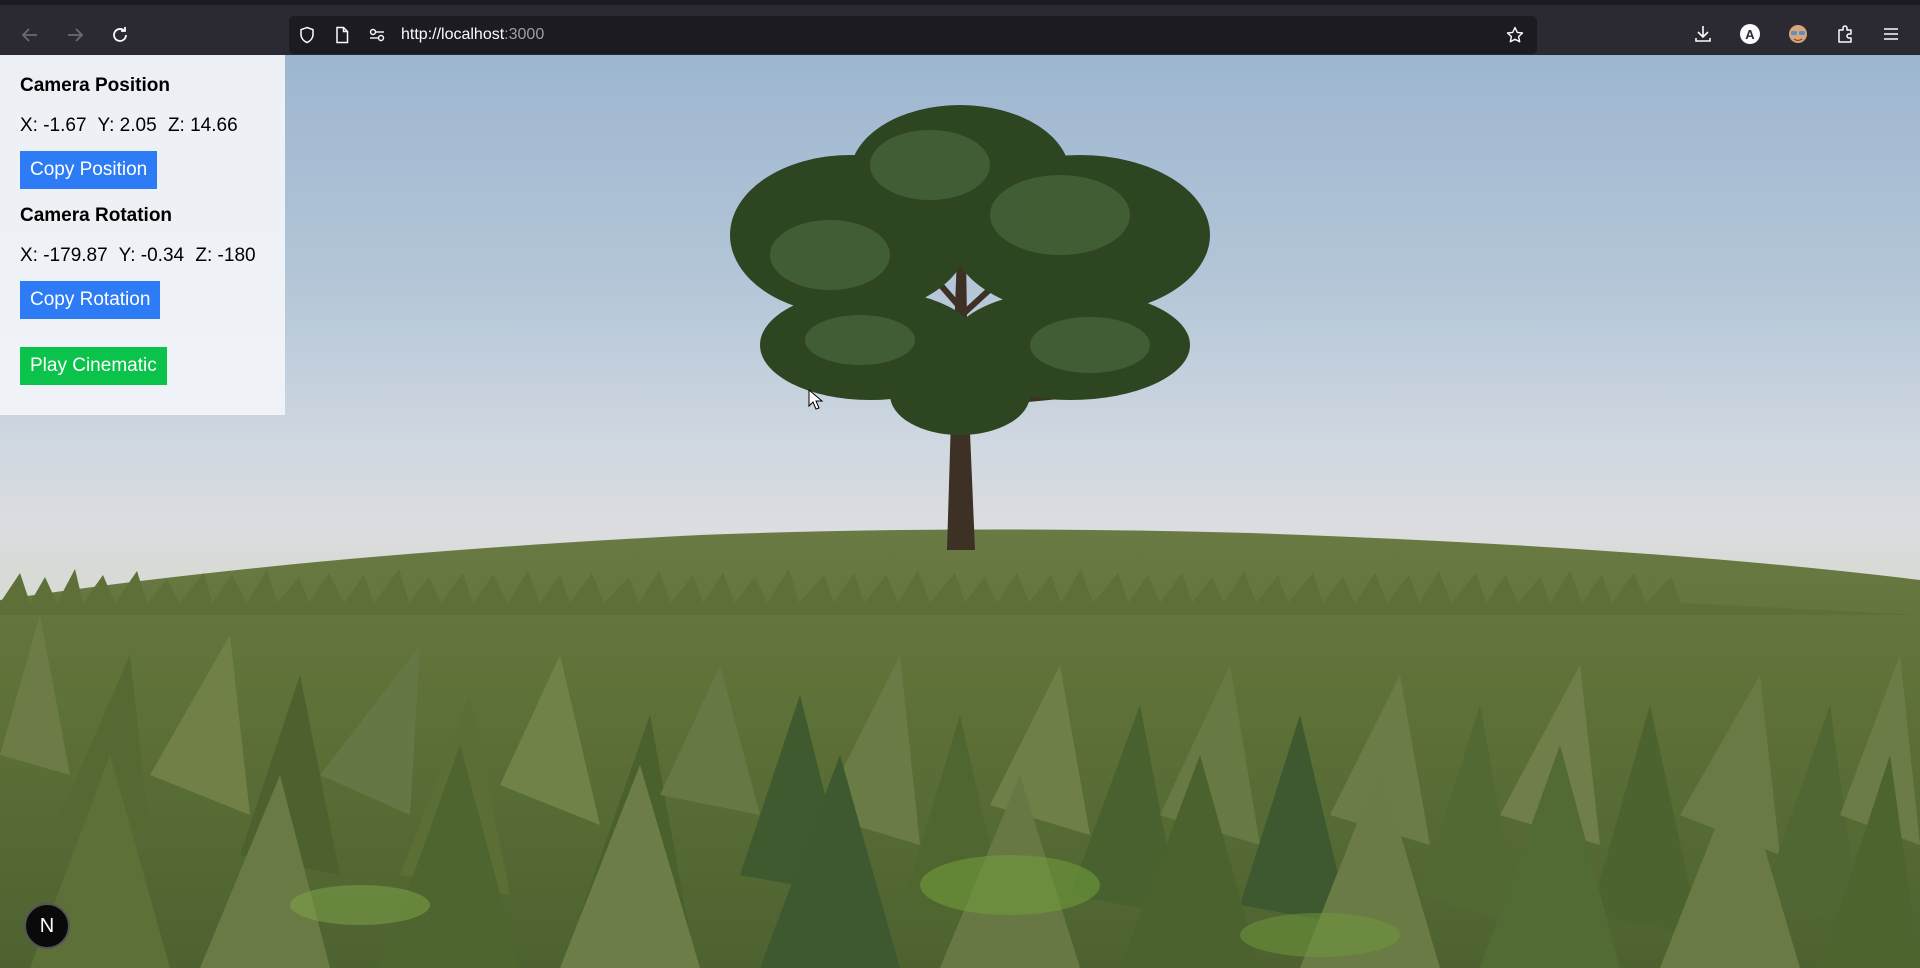 Image resolution: width=1920 pixels, height=968 pixels. Describe the element at coordinates (342, 35) in the screenshot. I see `page-icon` at that location.